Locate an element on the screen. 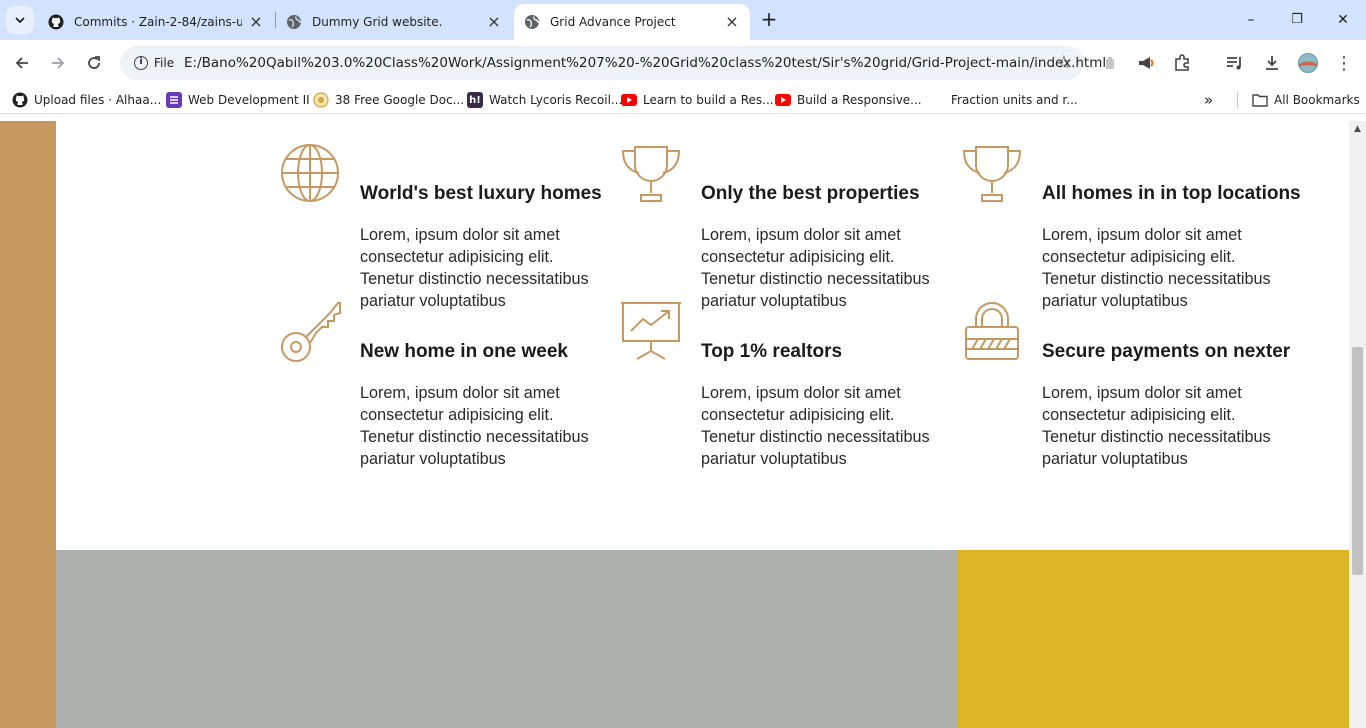 The image size is (1366, 728). page-scrollbar: ▲ is located at coordinates (1357, 424).